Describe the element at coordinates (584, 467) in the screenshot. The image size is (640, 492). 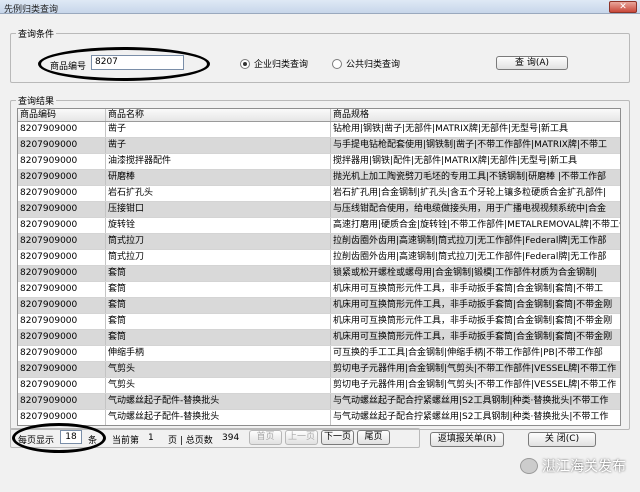
I see `watermark-text: 湛江海关发布` at that location.